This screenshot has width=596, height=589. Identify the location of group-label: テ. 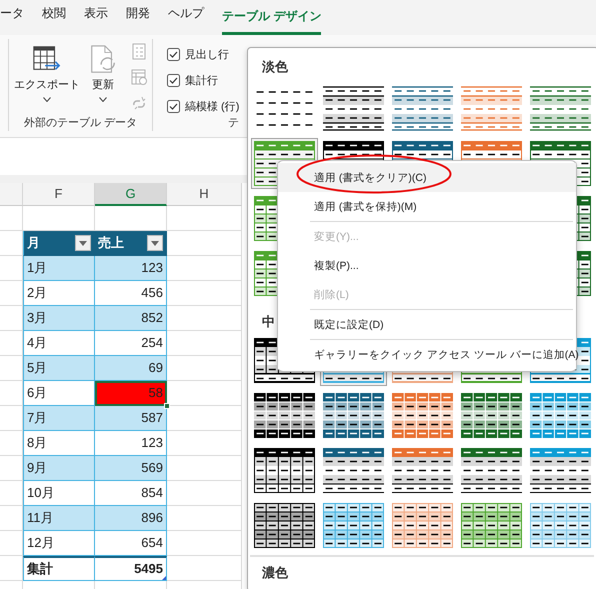
(233, 123).